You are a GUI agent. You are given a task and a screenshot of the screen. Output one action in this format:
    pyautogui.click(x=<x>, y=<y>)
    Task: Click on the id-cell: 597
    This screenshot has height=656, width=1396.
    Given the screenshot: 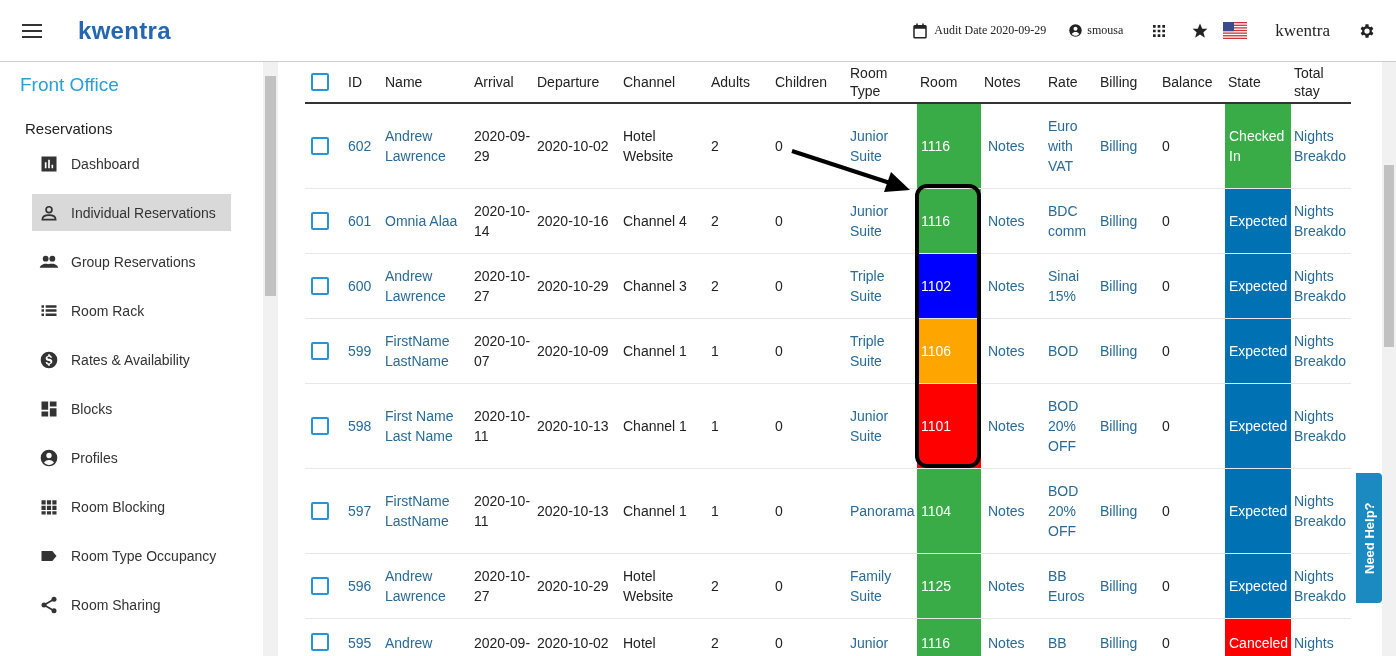 What is the action you would take?
    pyautogui.click(x=363, y=511)
    